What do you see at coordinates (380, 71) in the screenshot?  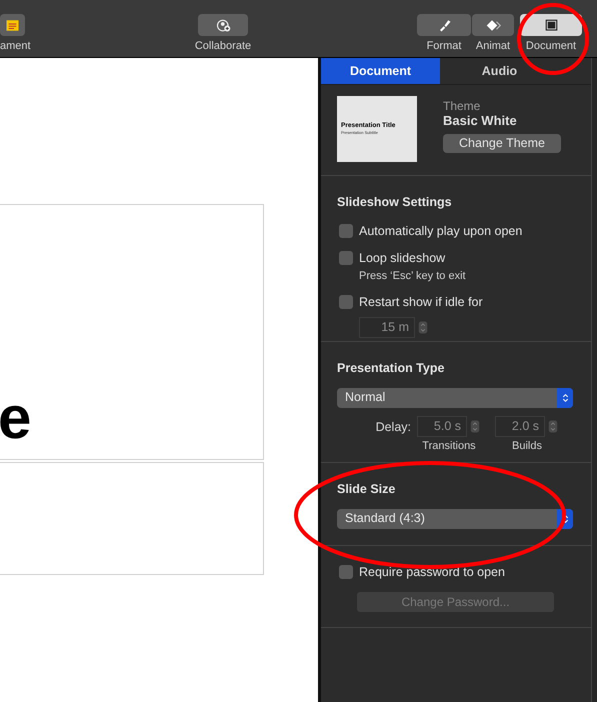 I see `inspector-tab: Document` at bounding box center [380, 71].